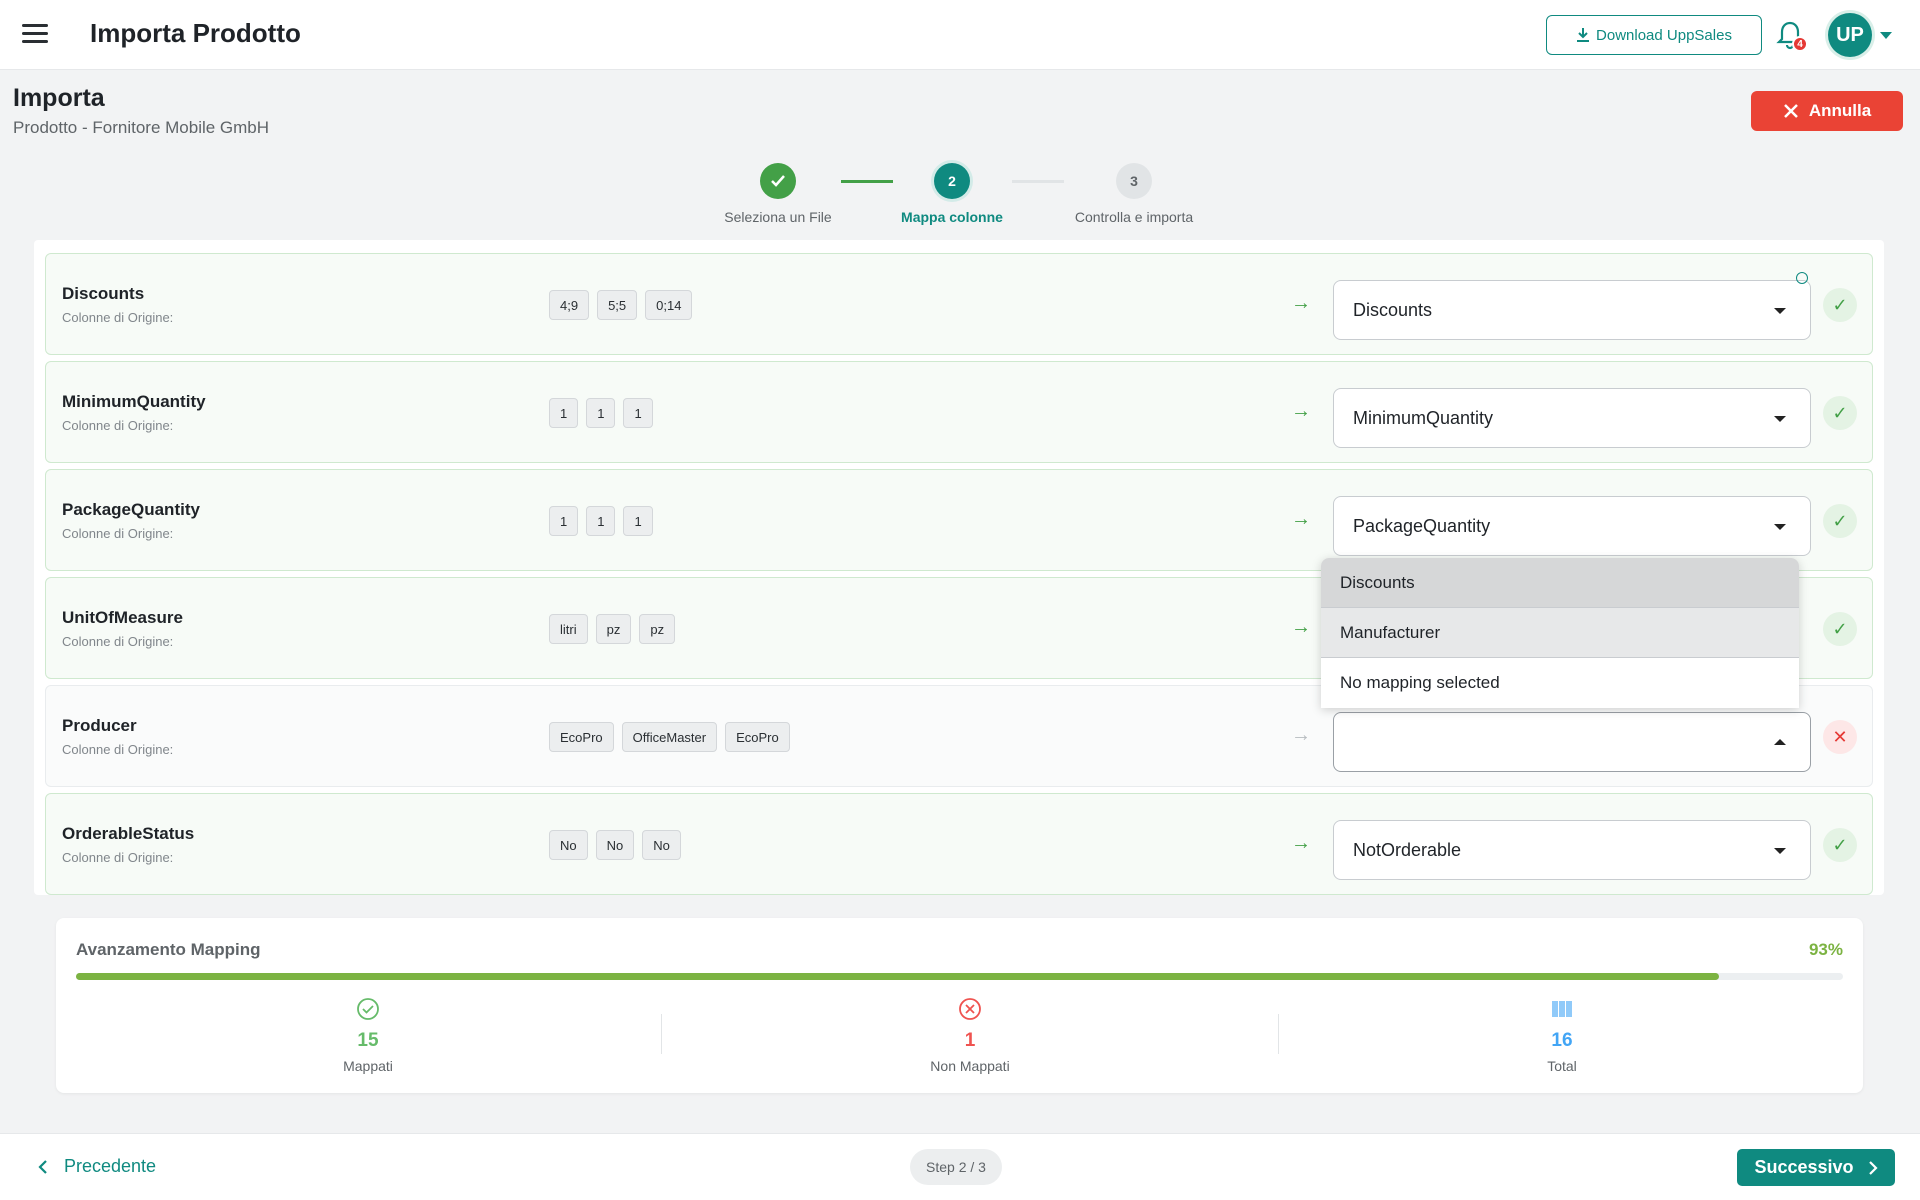  What do you see at coordinates (669, 737) in the screenshot?
I see `sample-chip: OfficeMaster` at bounding box center [669, 737].